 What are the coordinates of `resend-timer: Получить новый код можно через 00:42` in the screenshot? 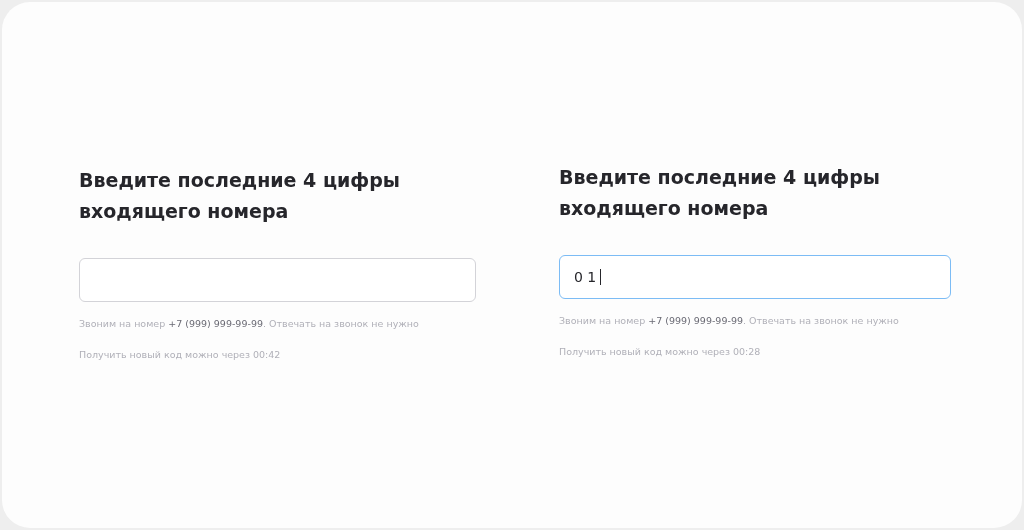 It's located at (180, 355).